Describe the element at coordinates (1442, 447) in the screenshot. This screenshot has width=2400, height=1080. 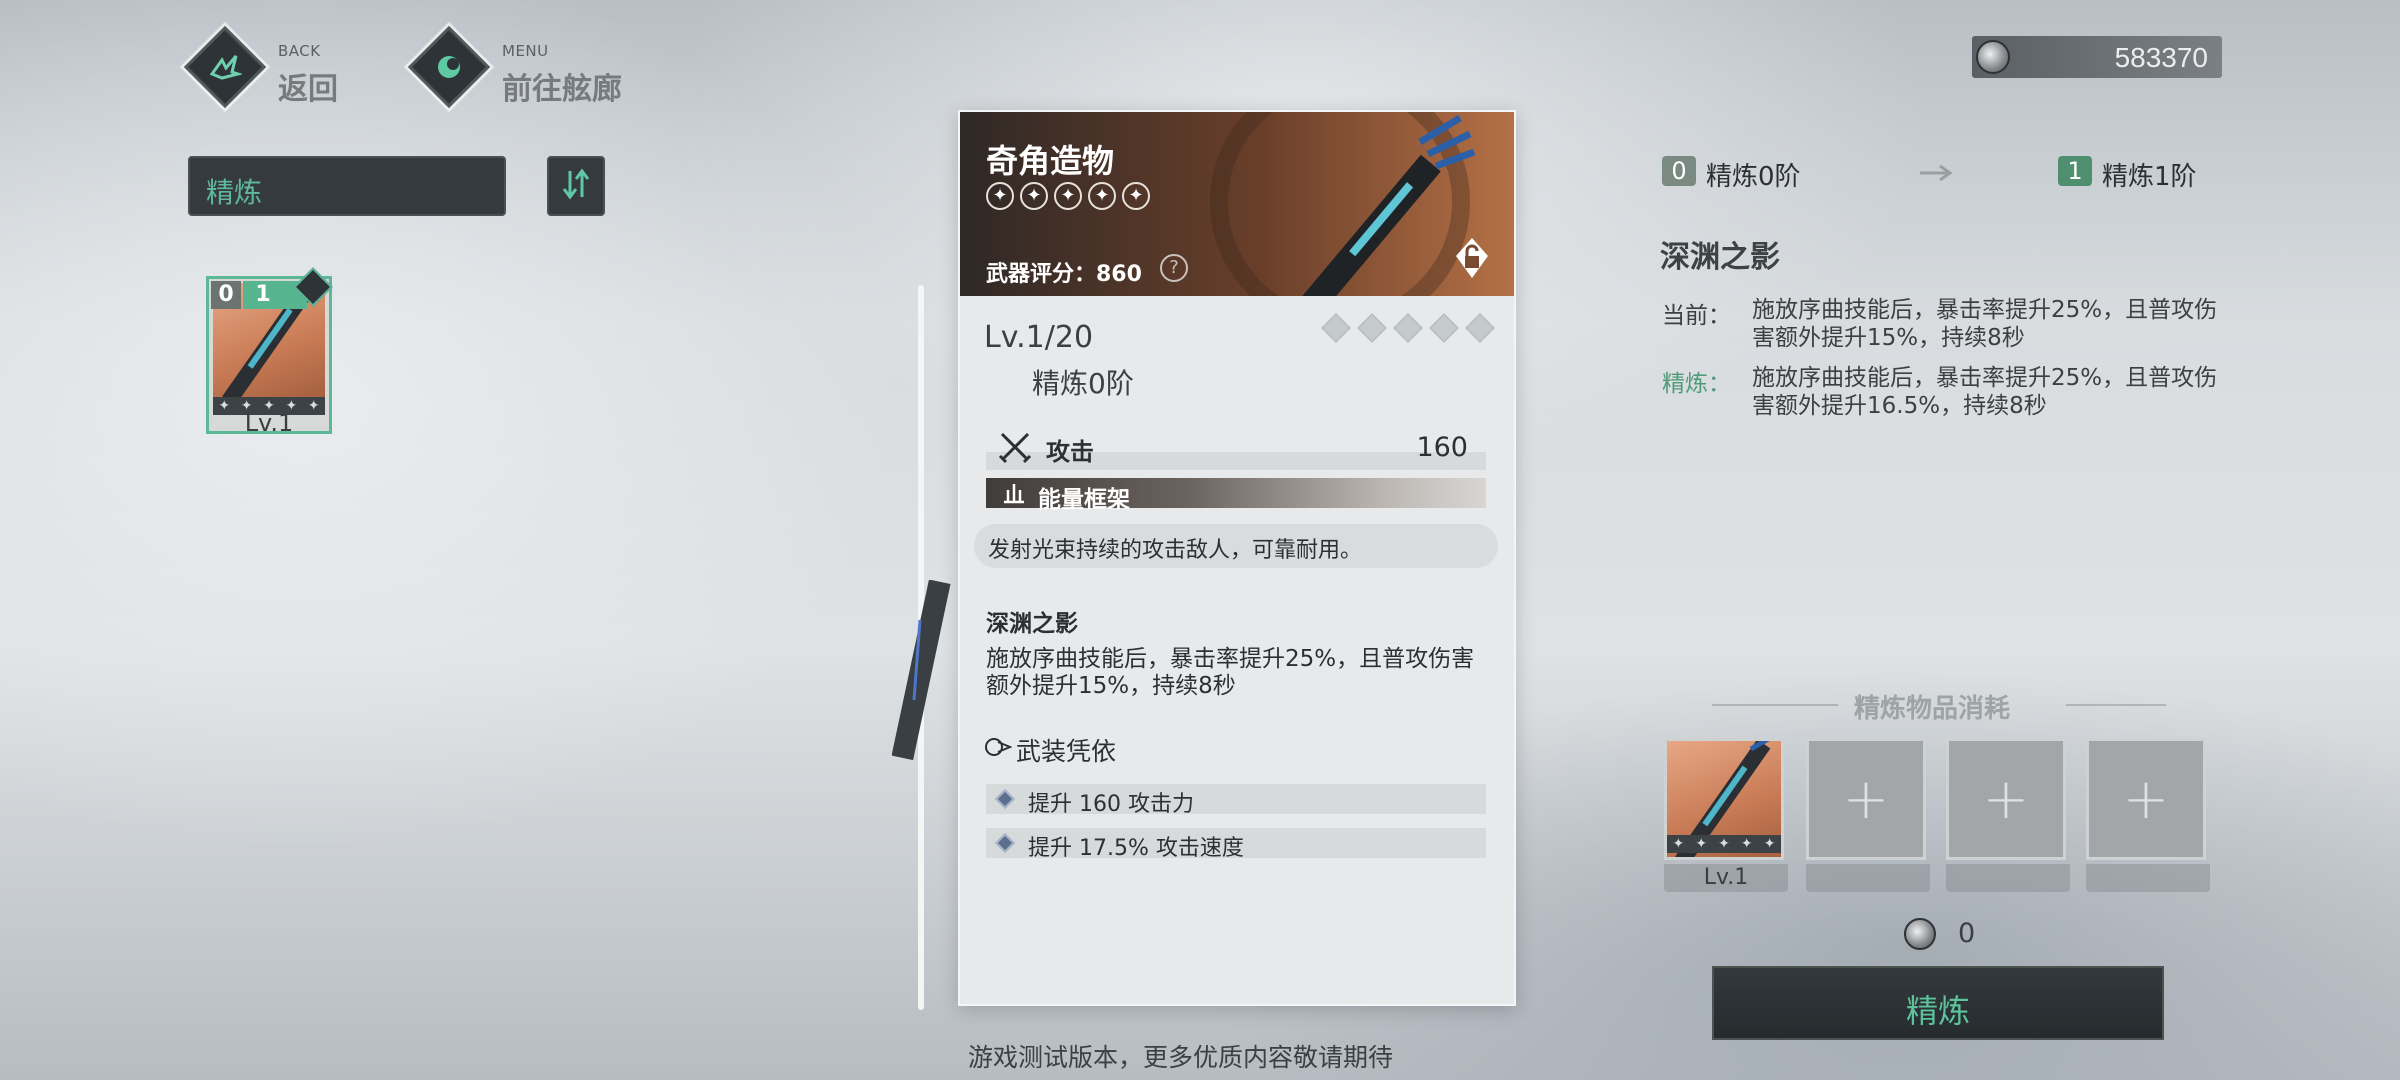
I see `attack-value: 160` at that location.